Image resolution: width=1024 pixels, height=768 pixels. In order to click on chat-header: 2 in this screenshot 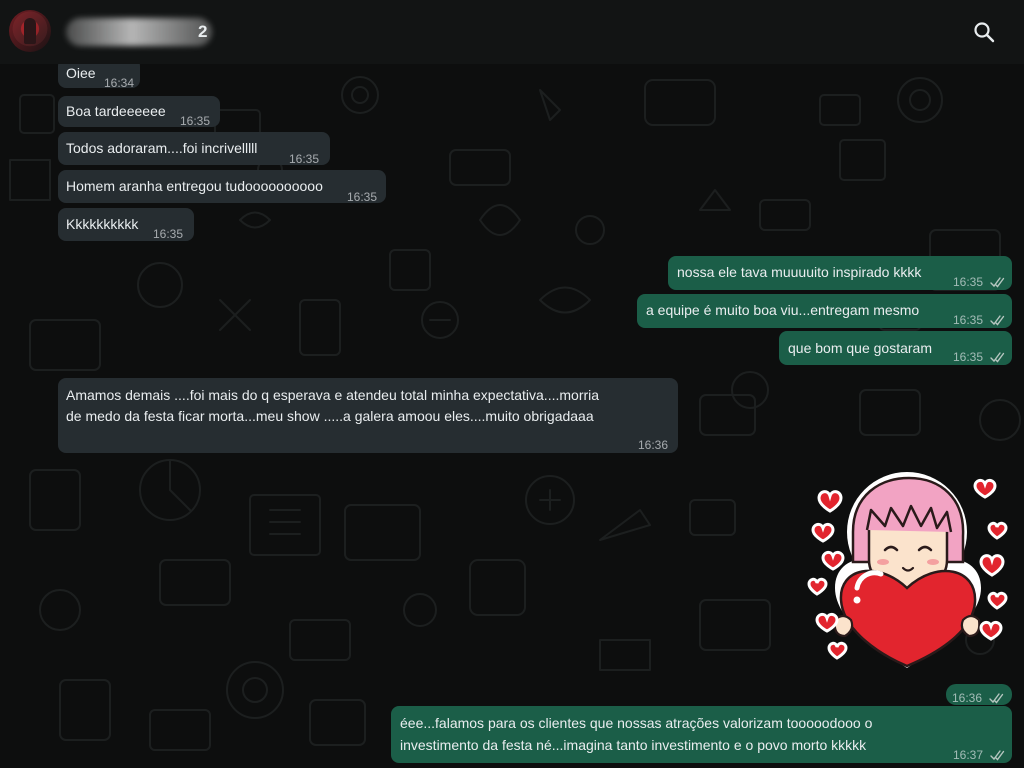, I will do `click(512, 32)`.